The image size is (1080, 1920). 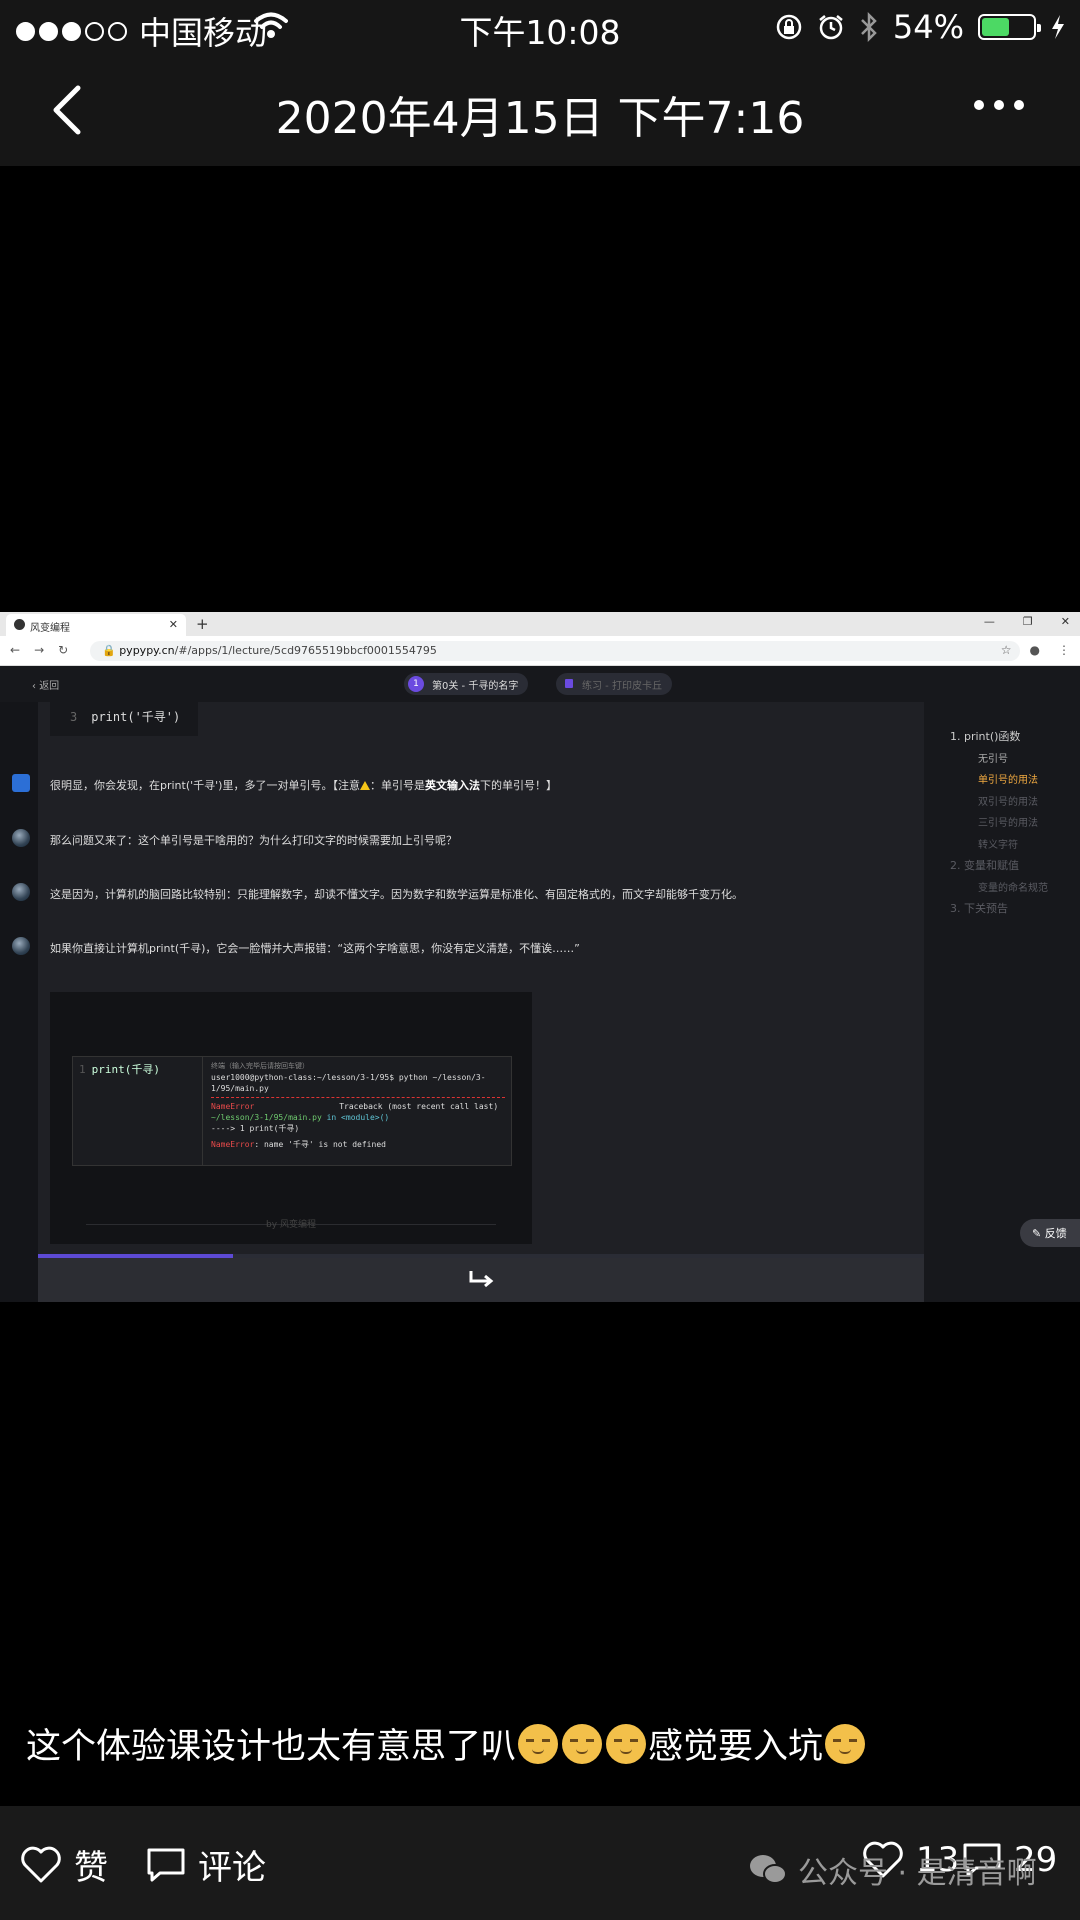 What do you see at coordinates (364, 785) in the screenshot?
I see `warning-icon` at bounding box center [364, 785].